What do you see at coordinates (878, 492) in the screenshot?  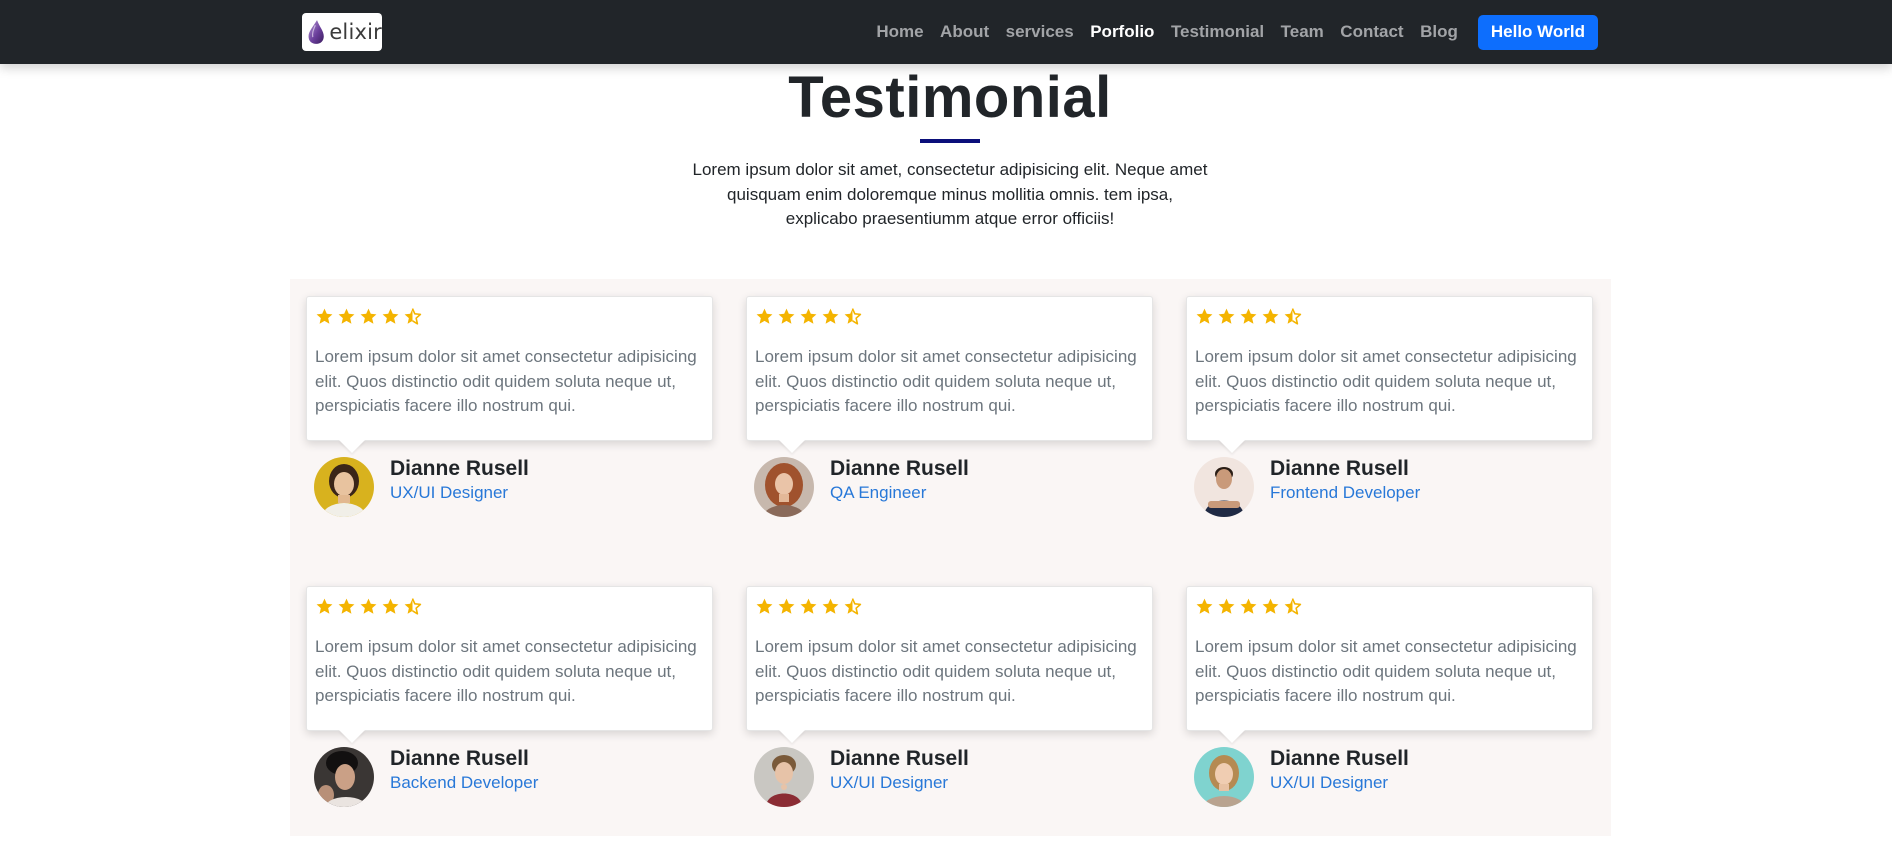 I see `author-role: QA Engineer` at bounding box center [878, 492].